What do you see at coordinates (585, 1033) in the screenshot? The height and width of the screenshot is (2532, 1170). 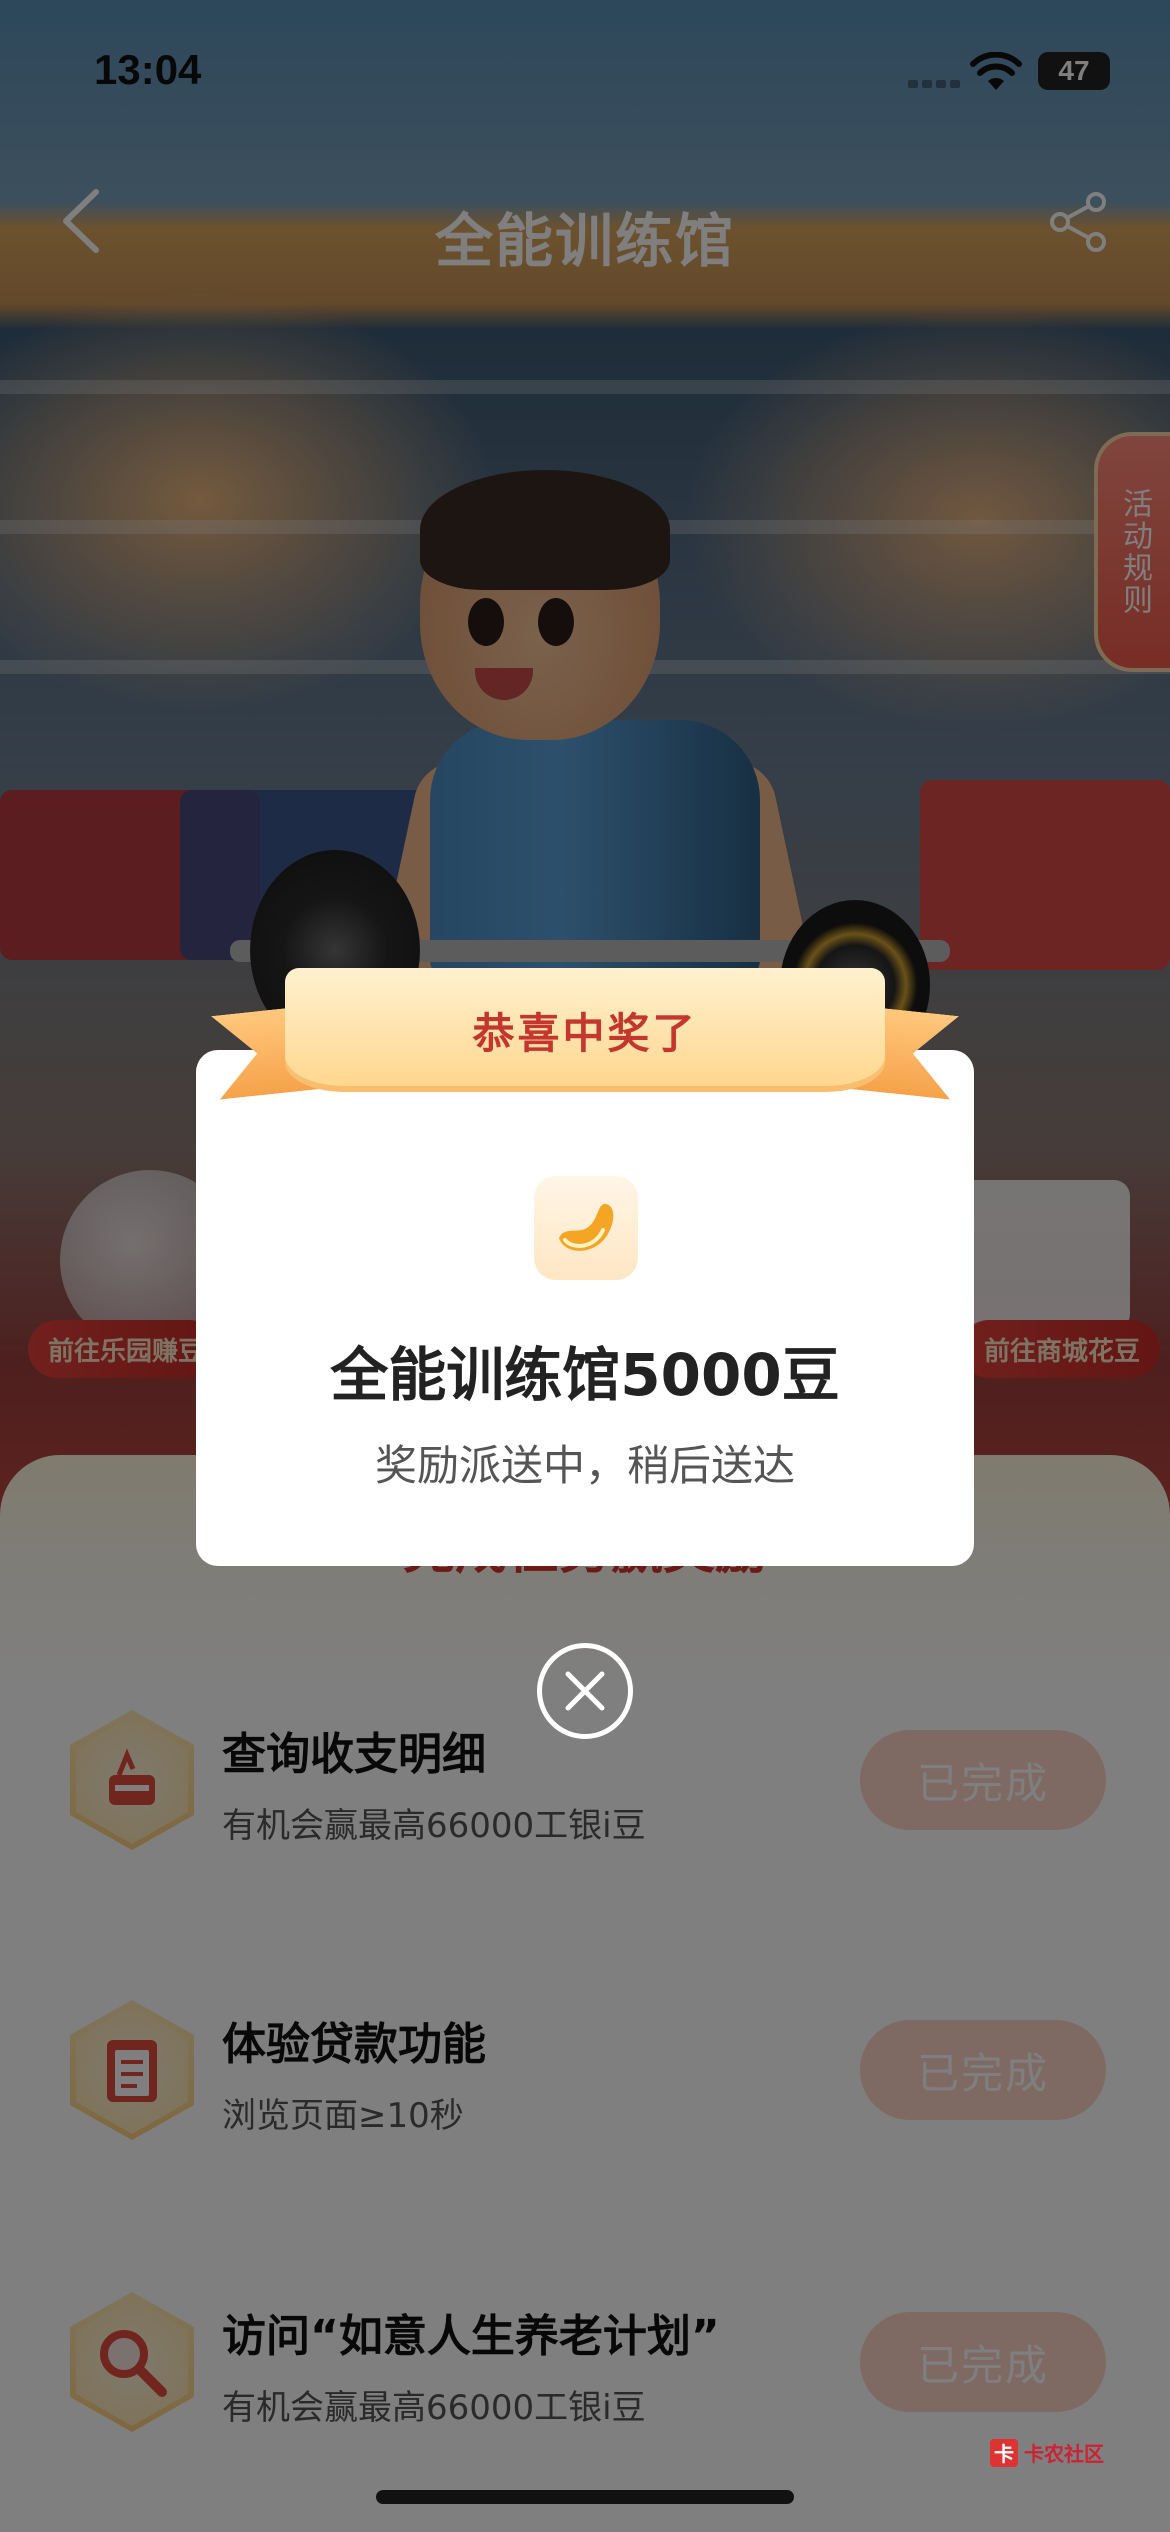 I see `congrats-text: 恭喜中奖了` at bounding box center [585, 1033].